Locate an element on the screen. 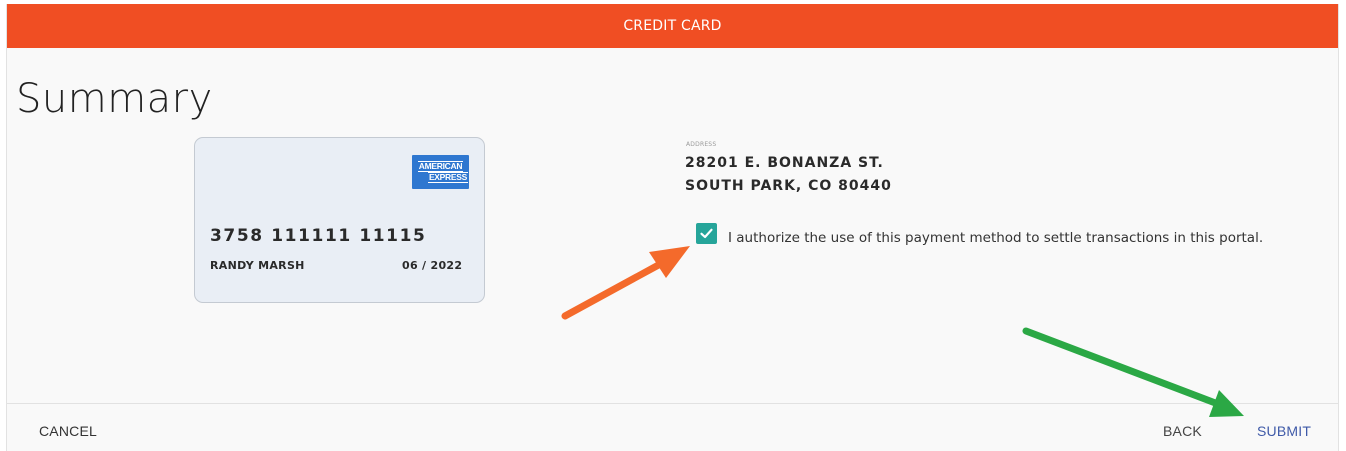  authorize-checkbox is located at coordinates (706, 233).